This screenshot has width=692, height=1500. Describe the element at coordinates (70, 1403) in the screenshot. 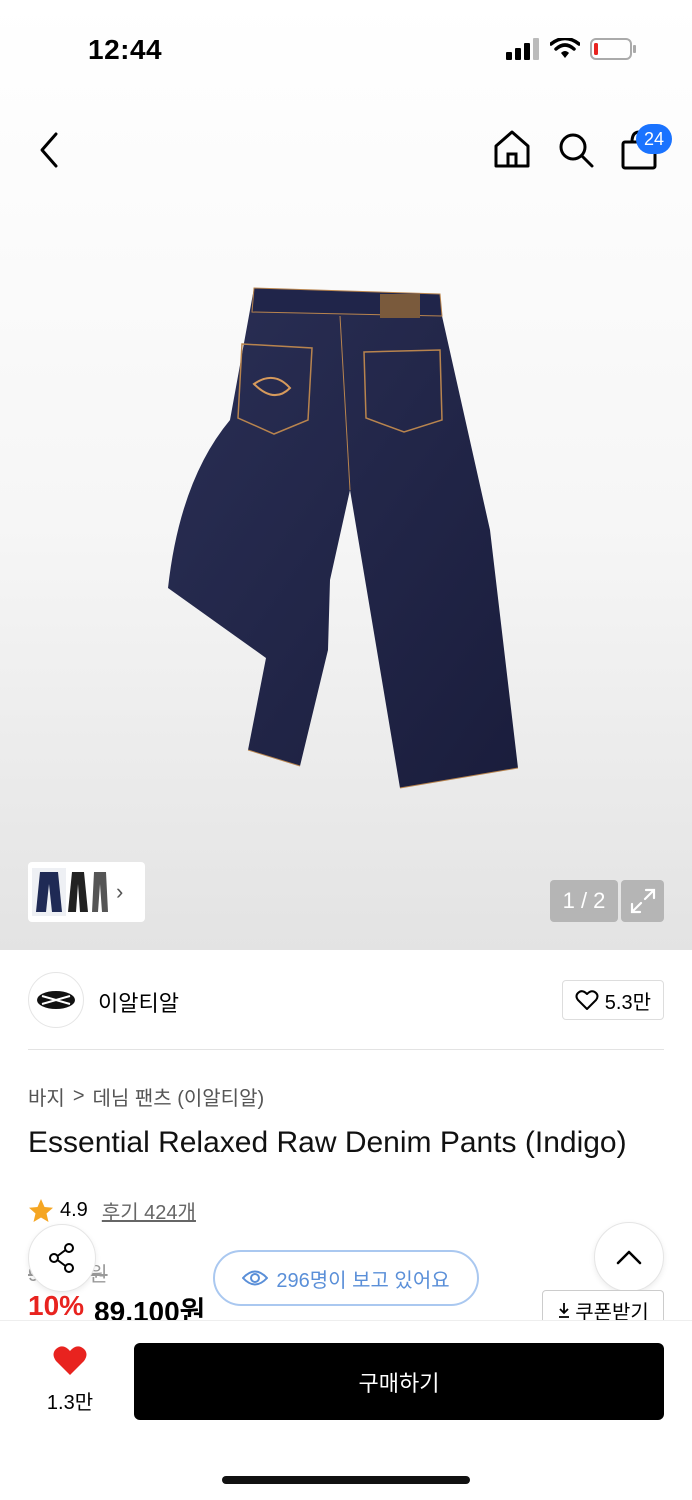

I see `wish-count: 1.3만` at that location.